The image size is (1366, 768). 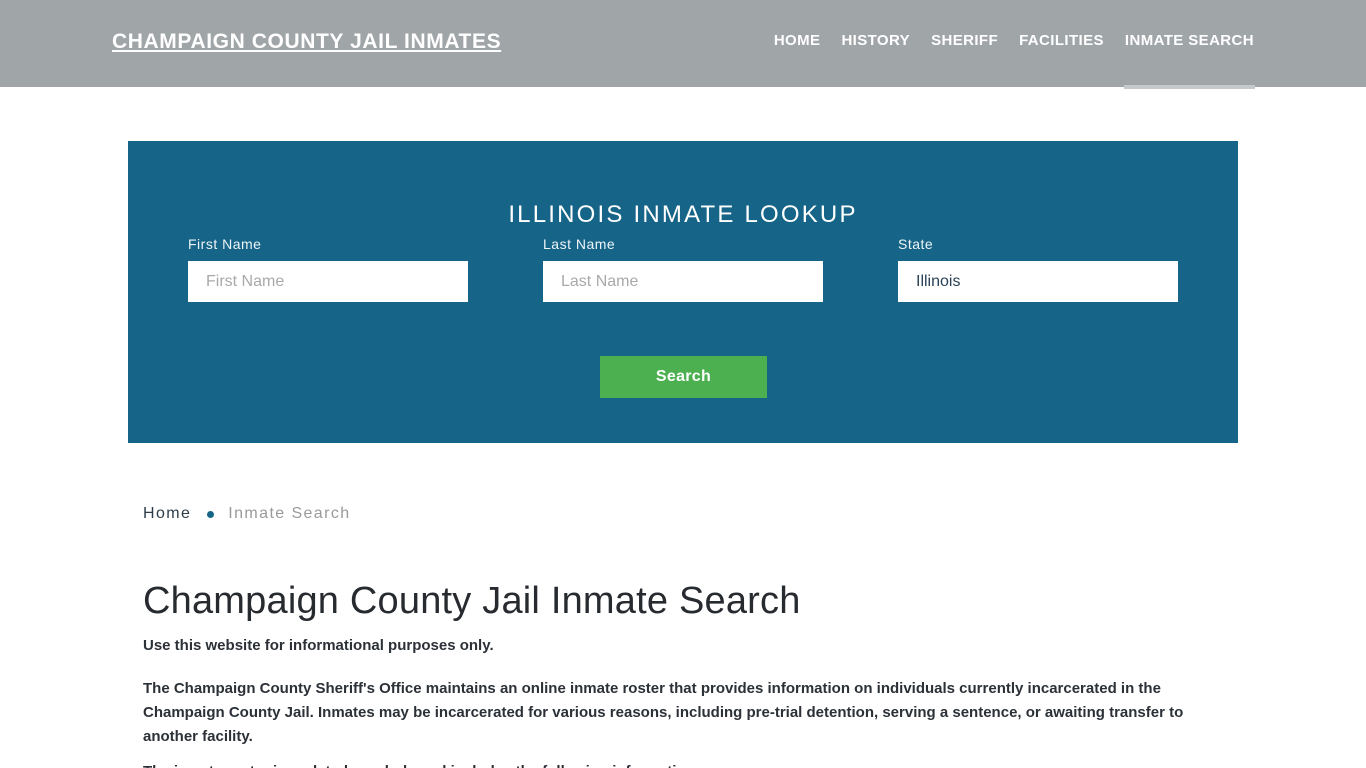 What do you see at coordinates (211, 514) in the screenshot?
I see `breadcrumb-separator-dot-icon` at bounding box center [211, 514].